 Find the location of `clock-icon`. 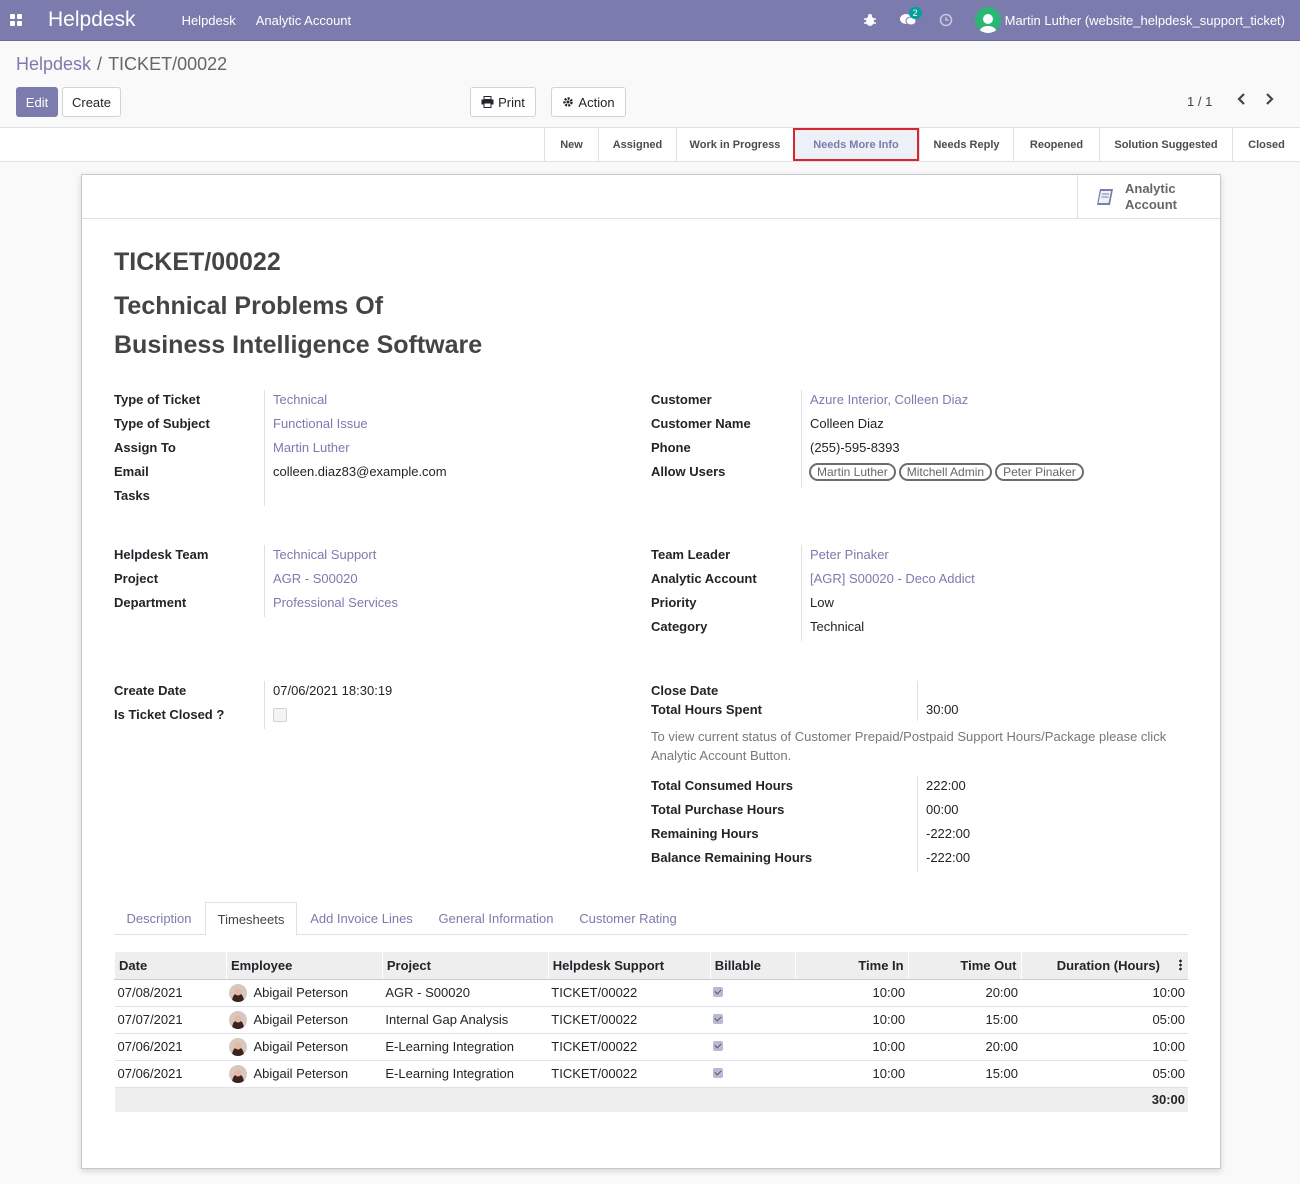

clock-icon is located at coordinates (946, 20).